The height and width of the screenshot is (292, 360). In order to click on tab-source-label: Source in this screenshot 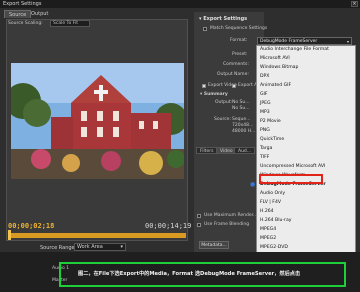, I will do `click(18, 15)`.